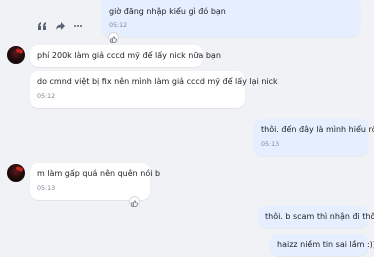 This screenshot has height=257, width=374. I want to click on message-text: haizz niềm tin sai lầm :)))), so click(325, 244).